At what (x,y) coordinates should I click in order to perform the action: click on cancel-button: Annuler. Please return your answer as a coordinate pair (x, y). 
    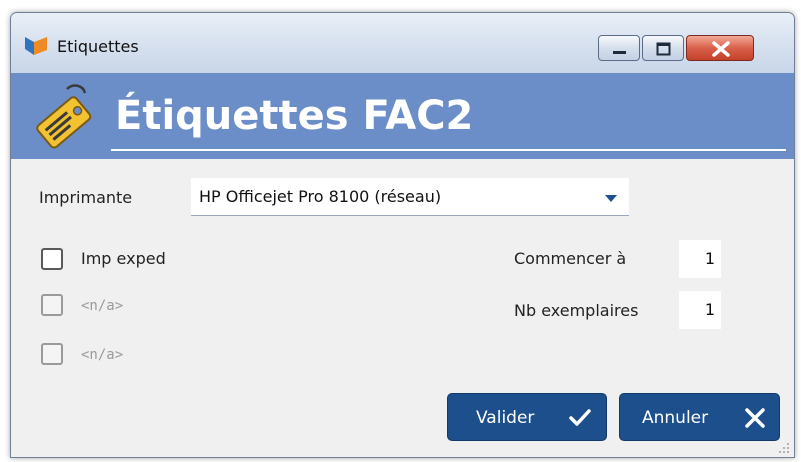
    Looking at the image, I should click on (699, 417).